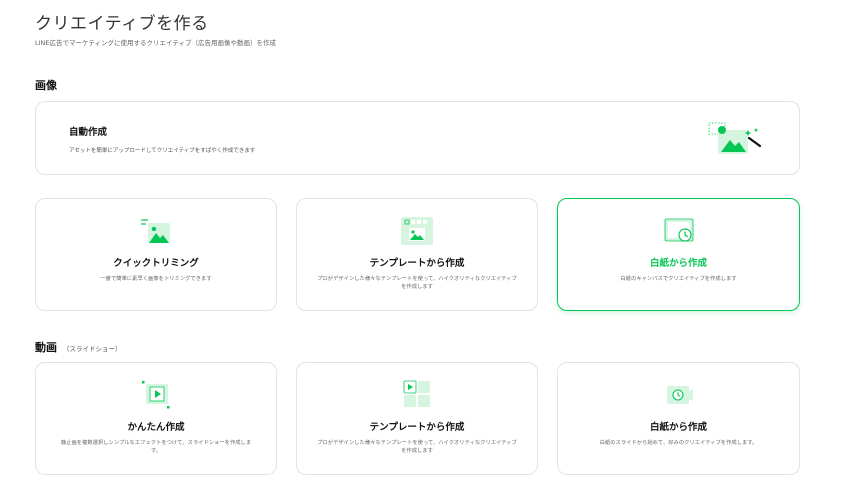  Describe the element at coordinates (417, 395) in the screenshot. I see `template-video-icon` at that location.